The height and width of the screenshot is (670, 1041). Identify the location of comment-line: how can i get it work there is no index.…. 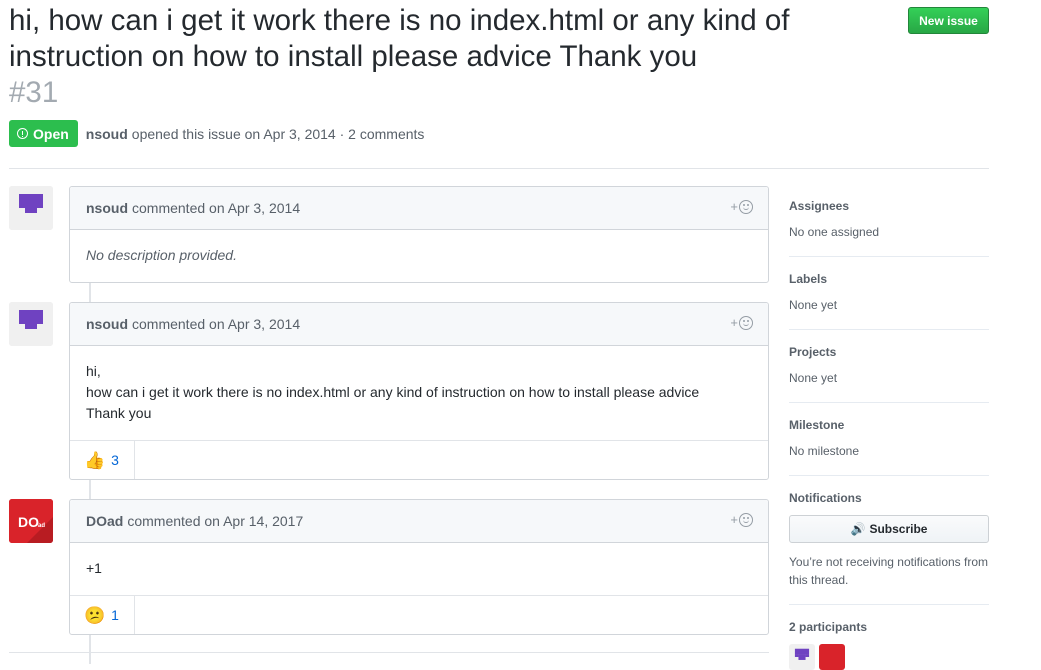
(393, 392).